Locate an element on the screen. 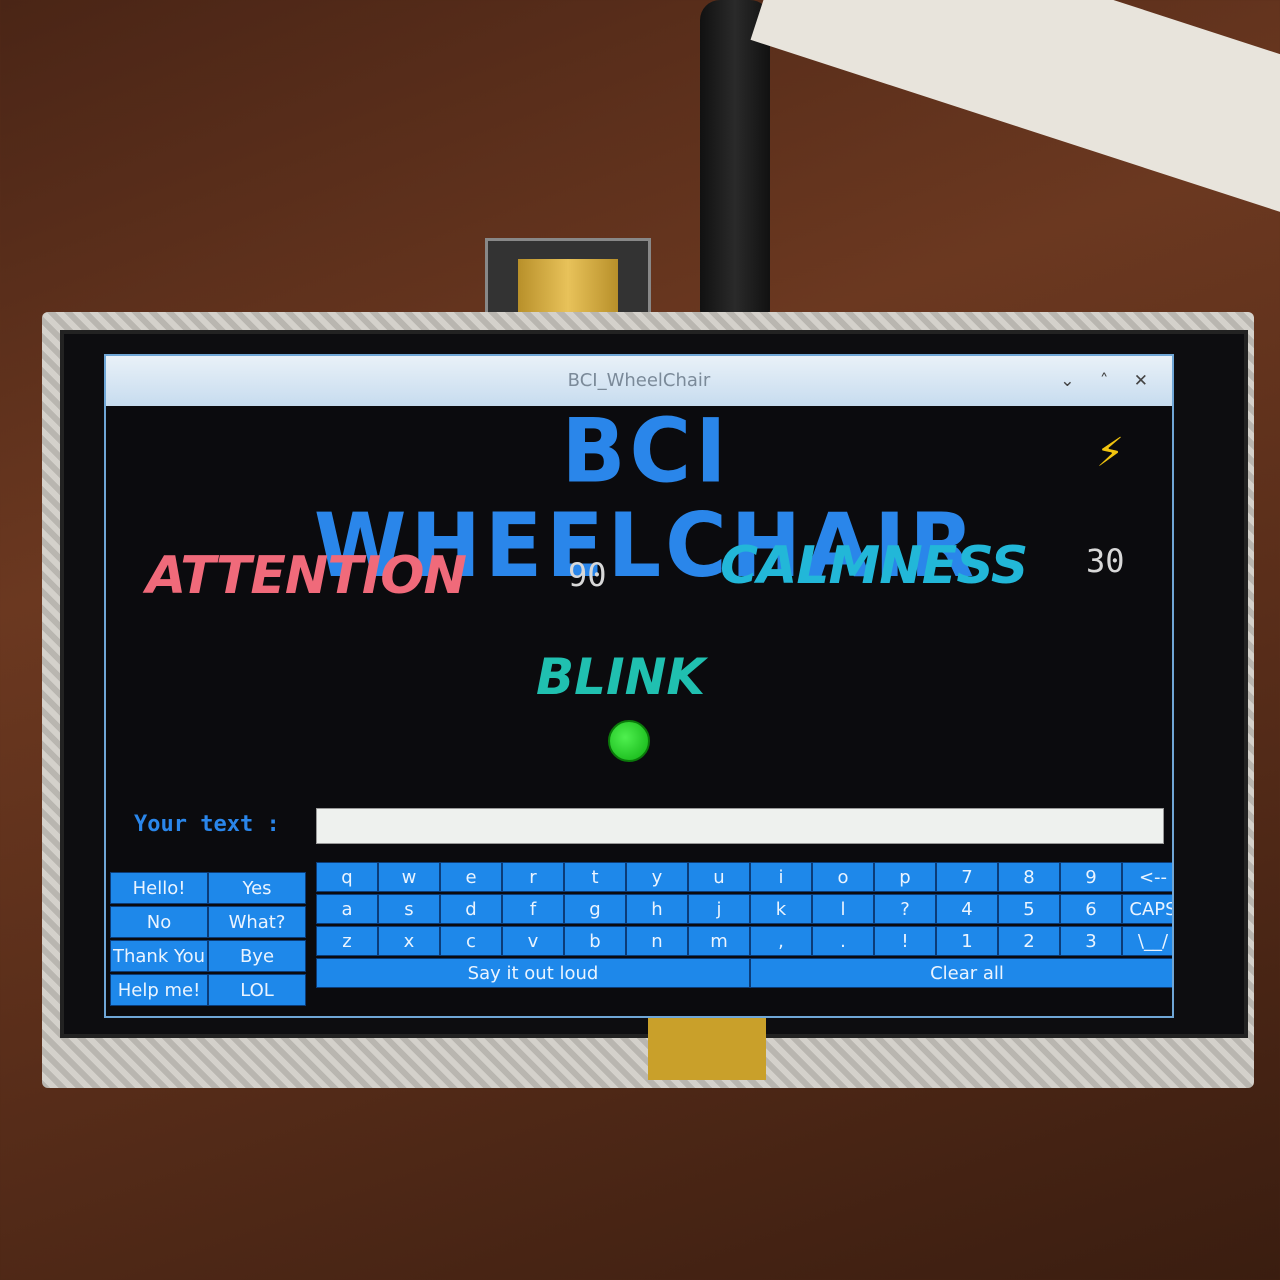 Image resolution: width=1280 pixels, height=1280 pixels. key-button: s is located at coordinates (409, 909).